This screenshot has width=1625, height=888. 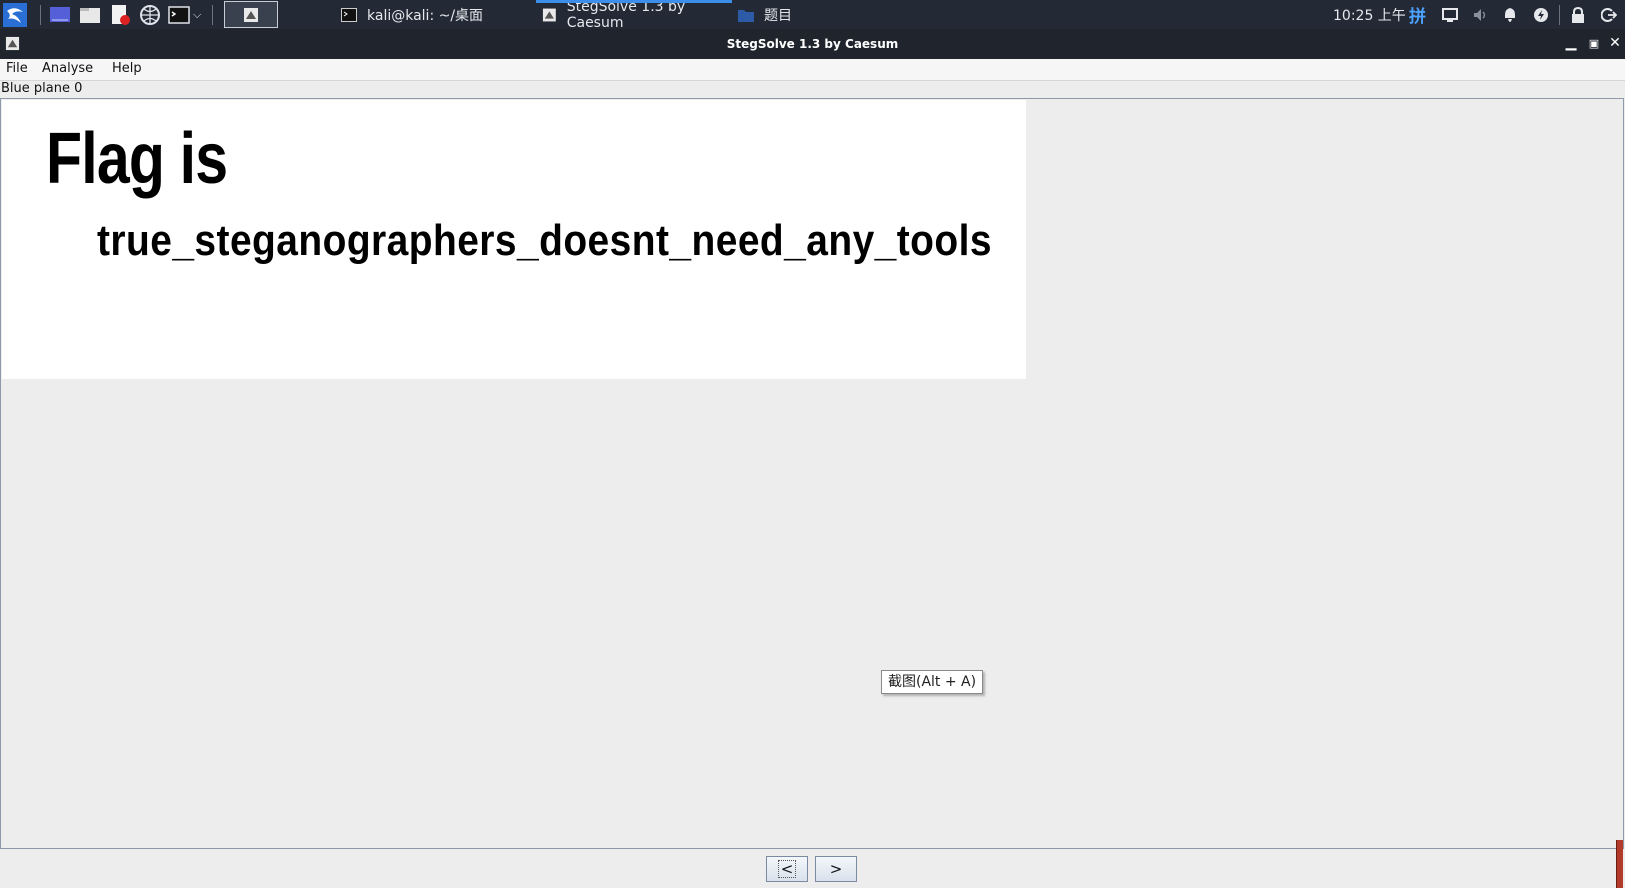 What do you see at coordinates (137, 159) in the screenshot?
I see `image-heading-text: Flag is` at bounding box center [137, 159].